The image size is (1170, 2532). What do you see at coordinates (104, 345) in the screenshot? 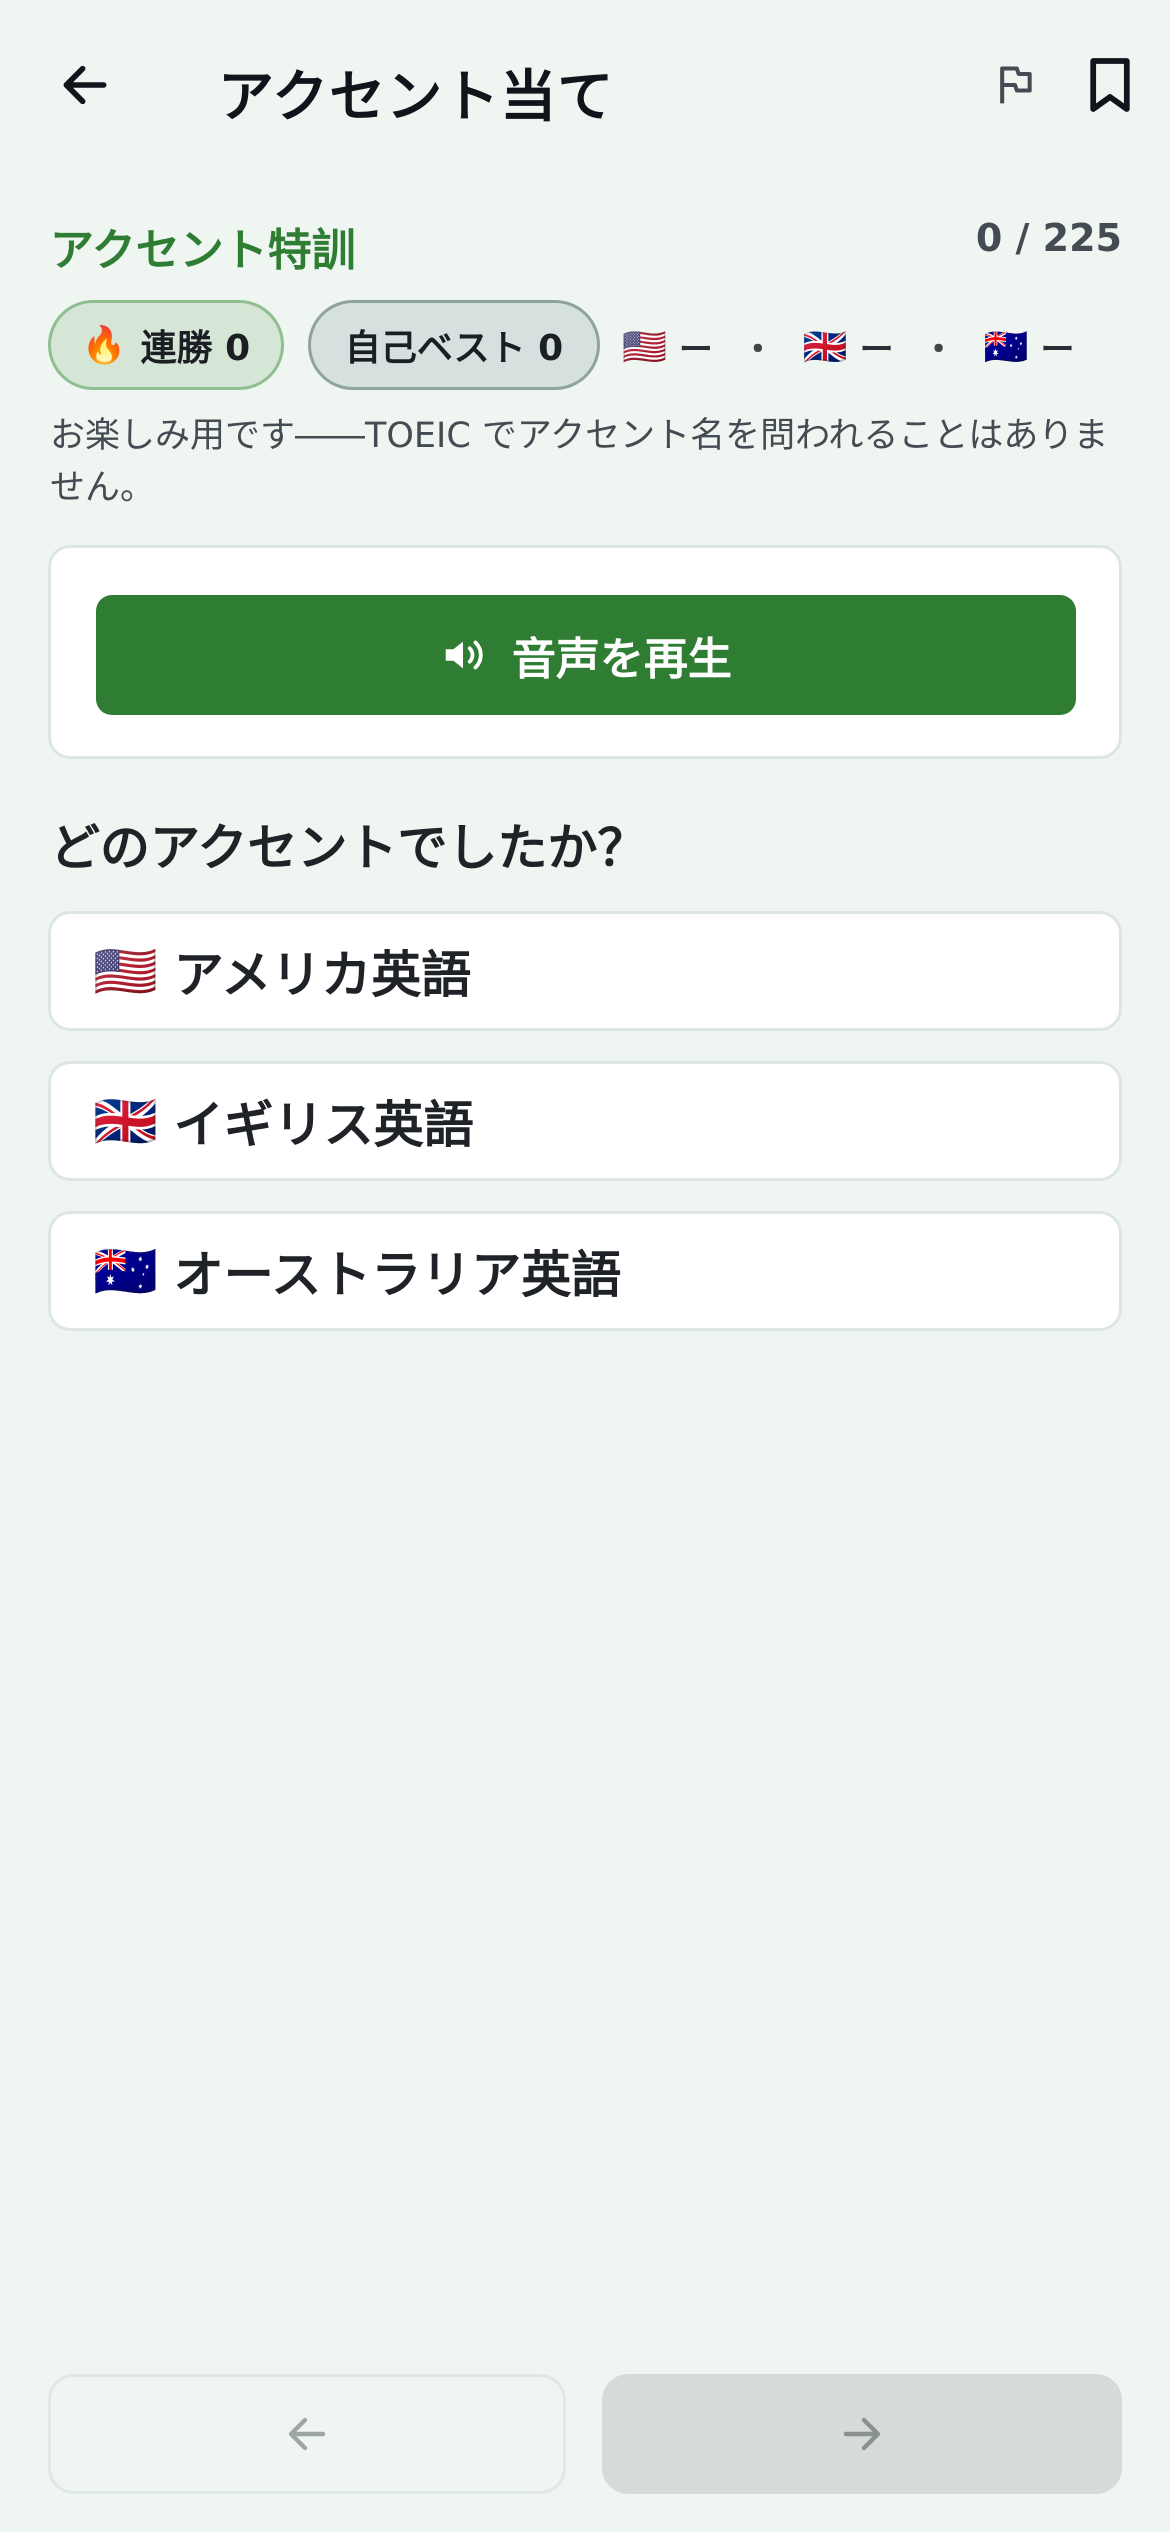
I see `fire-icon: 🔥` at bounding box center [104, 345].